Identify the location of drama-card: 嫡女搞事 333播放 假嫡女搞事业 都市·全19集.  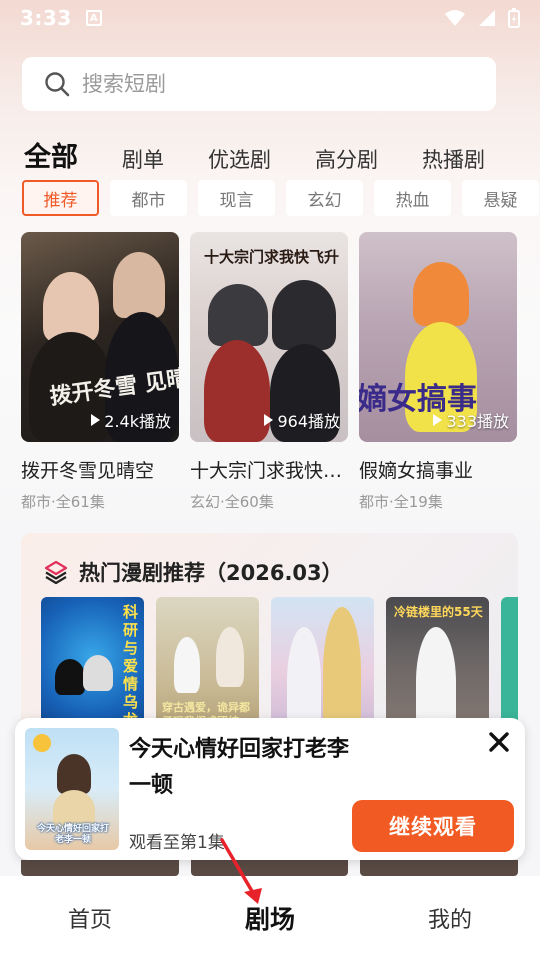
(438, 372).